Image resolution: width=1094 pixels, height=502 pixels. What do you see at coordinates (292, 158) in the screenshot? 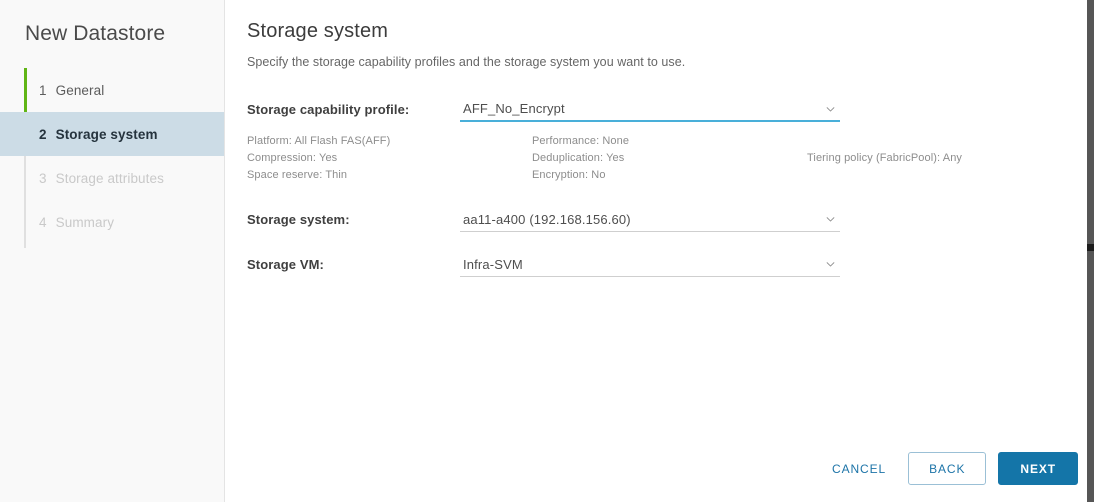
I see `profile-compression: Compression: Yes` at bounding box center [292, 158].